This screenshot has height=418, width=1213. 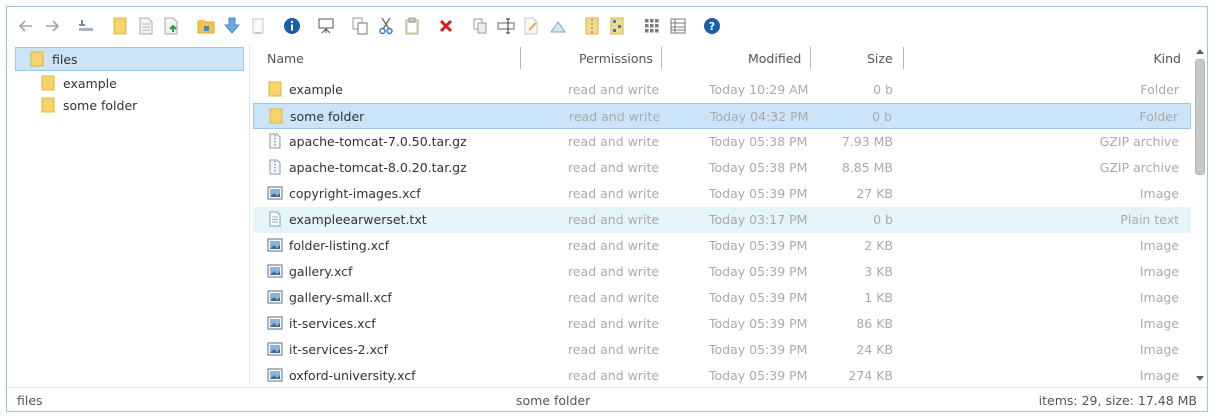 I want to click on up-level-icon, so click(x=86, y=26).